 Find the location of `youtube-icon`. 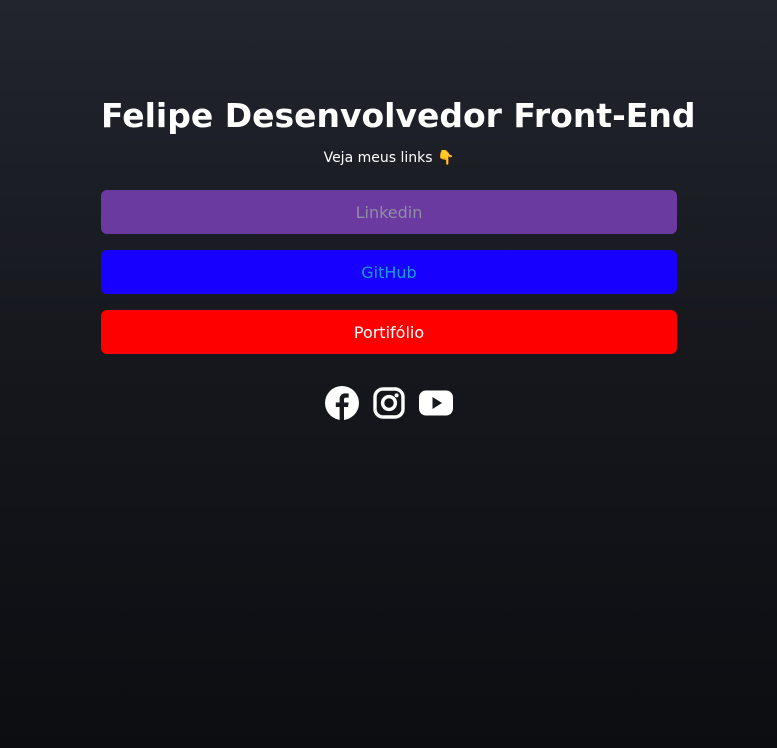

youtube-icon is located at coordinates (436, 403).